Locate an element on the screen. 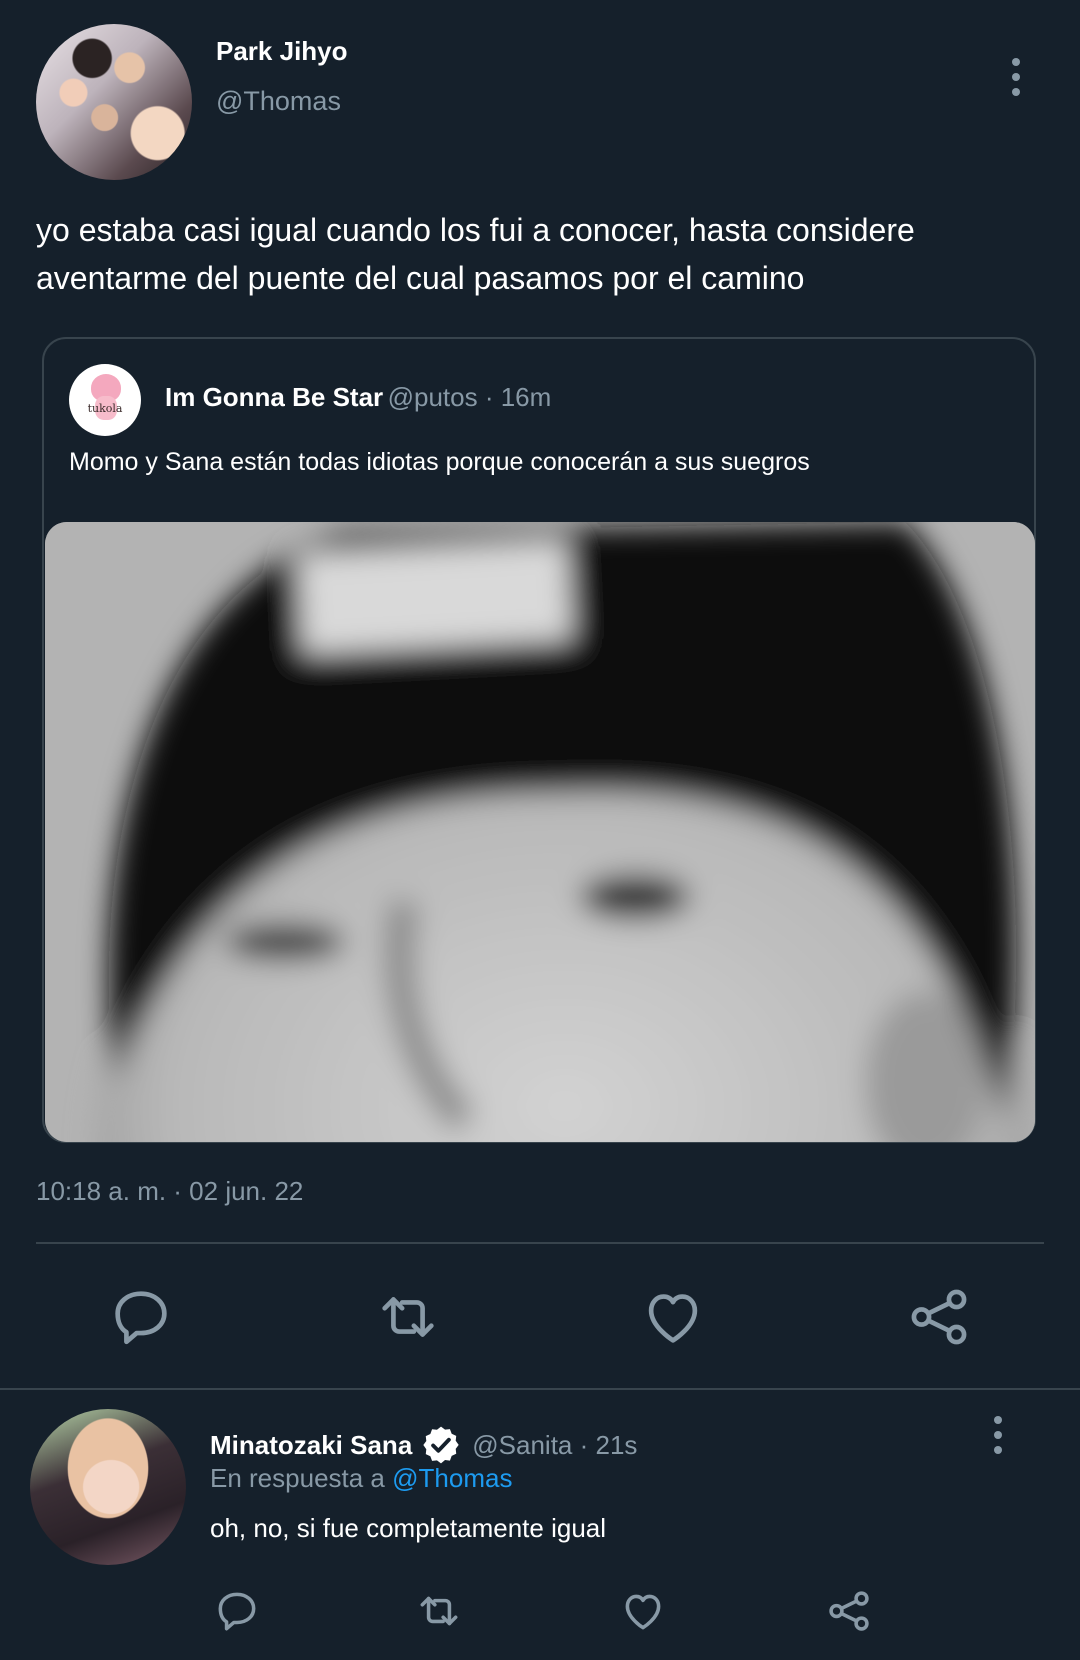  reply-header: Minatozaki Sana @Sanita · 21s is located at coordinates (423, 1445).